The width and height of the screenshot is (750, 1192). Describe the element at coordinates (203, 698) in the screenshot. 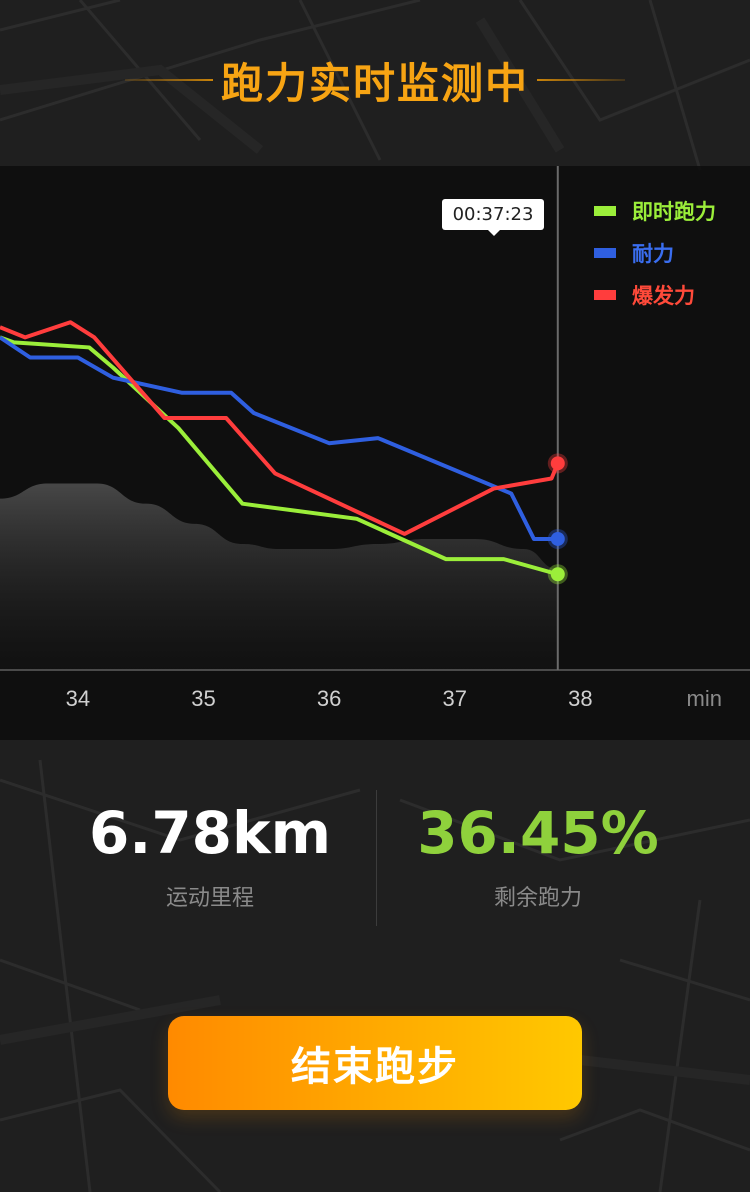

I see `x-tick-label: 35` at that location.